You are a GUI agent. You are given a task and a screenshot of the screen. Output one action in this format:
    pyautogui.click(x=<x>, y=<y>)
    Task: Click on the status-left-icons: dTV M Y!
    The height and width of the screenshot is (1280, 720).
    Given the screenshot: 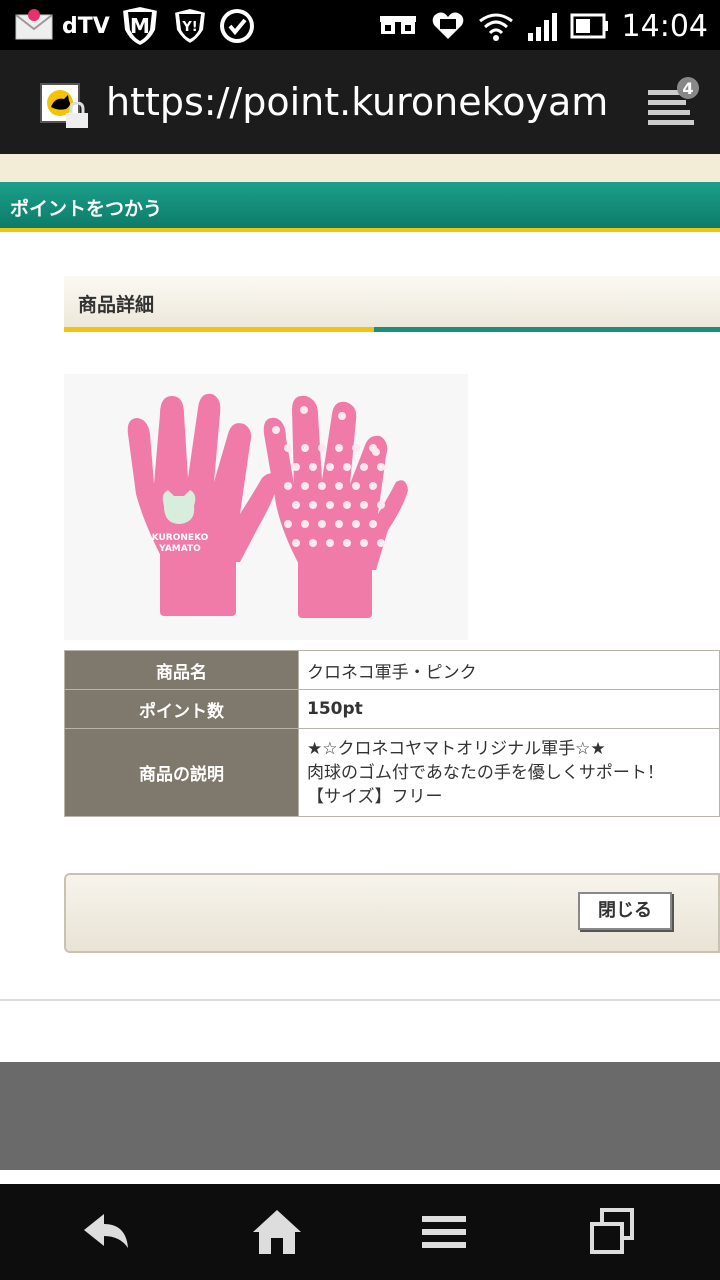 What is the action you would take?
    pyautogui.click(x=135, y=26)
    